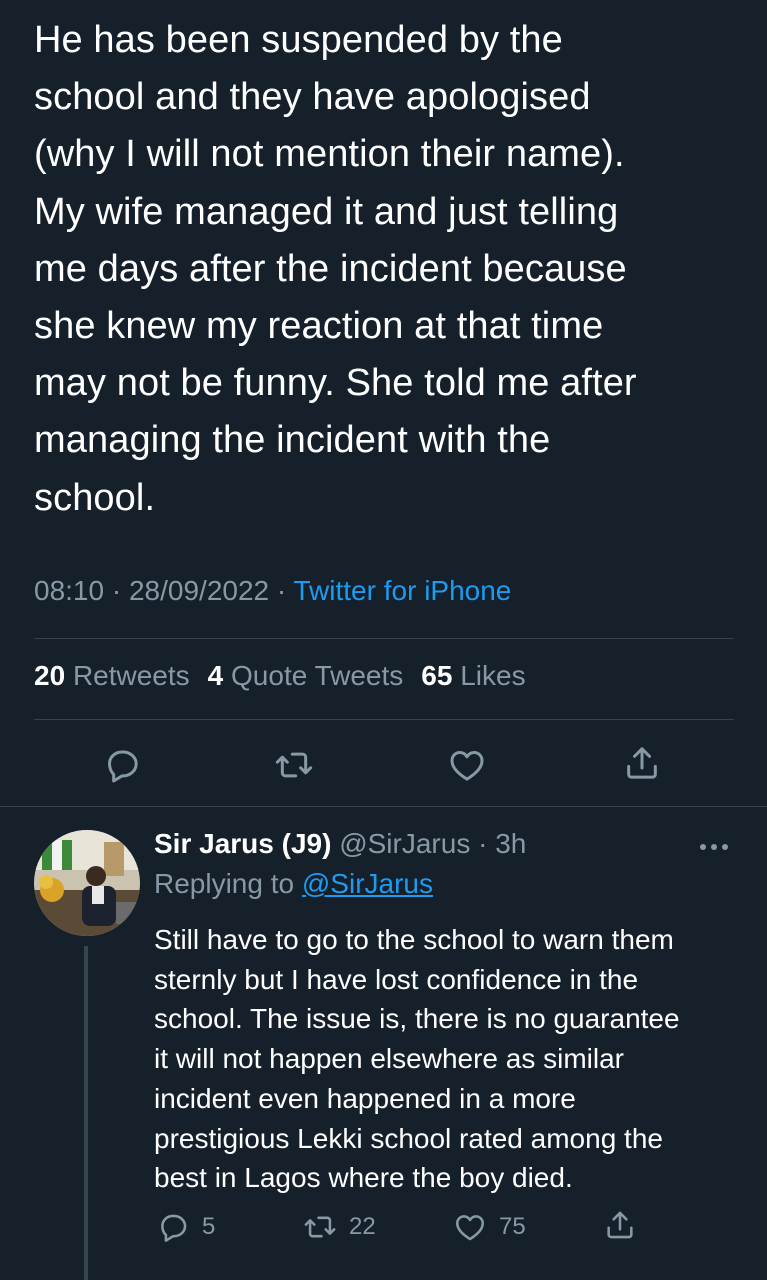 The width and height of the screenshot is (767, 1280). What do you see at coordinates (493, 675) in the screenshot?
I see `likes-label: Likes` at bounding box center [493, 675].